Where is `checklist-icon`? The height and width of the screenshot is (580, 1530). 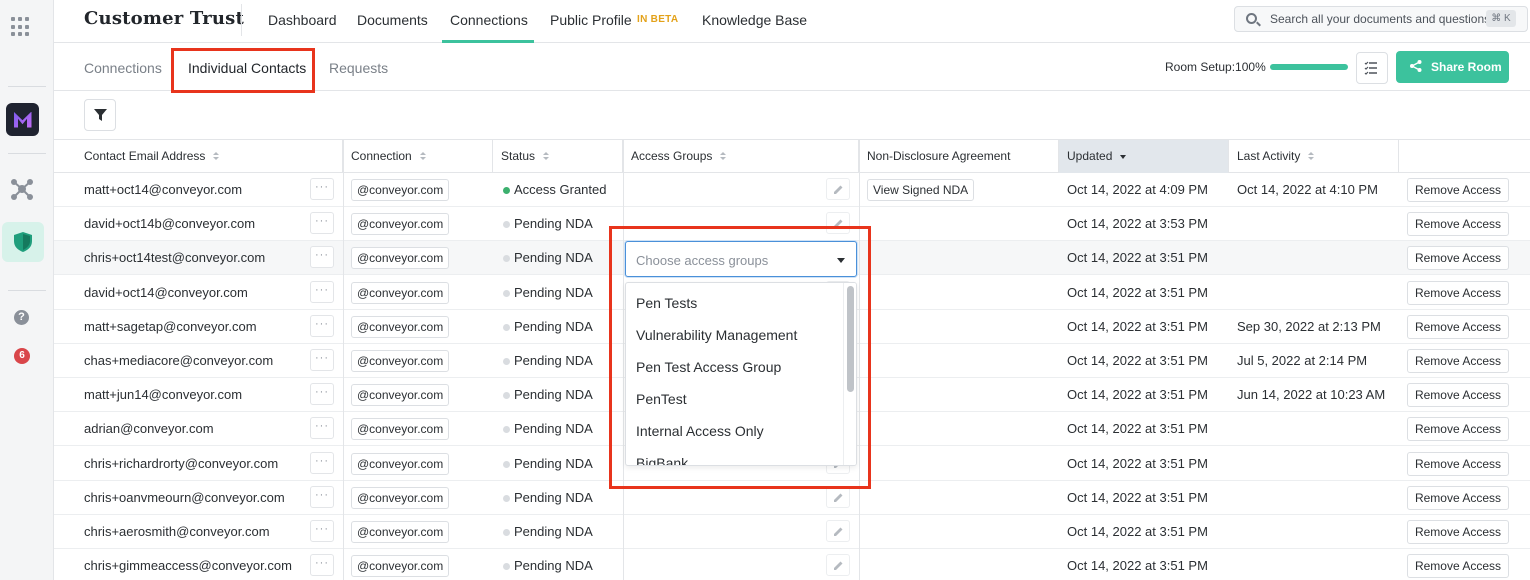 checklist-icon is located at coordinates (1370, 68).